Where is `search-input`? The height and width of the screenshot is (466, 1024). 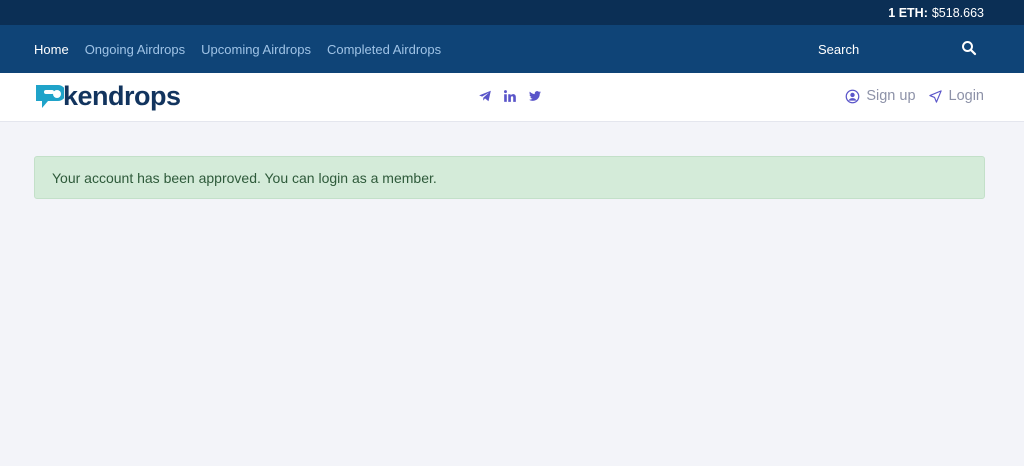 search-input is located at coordinates (875, 49).